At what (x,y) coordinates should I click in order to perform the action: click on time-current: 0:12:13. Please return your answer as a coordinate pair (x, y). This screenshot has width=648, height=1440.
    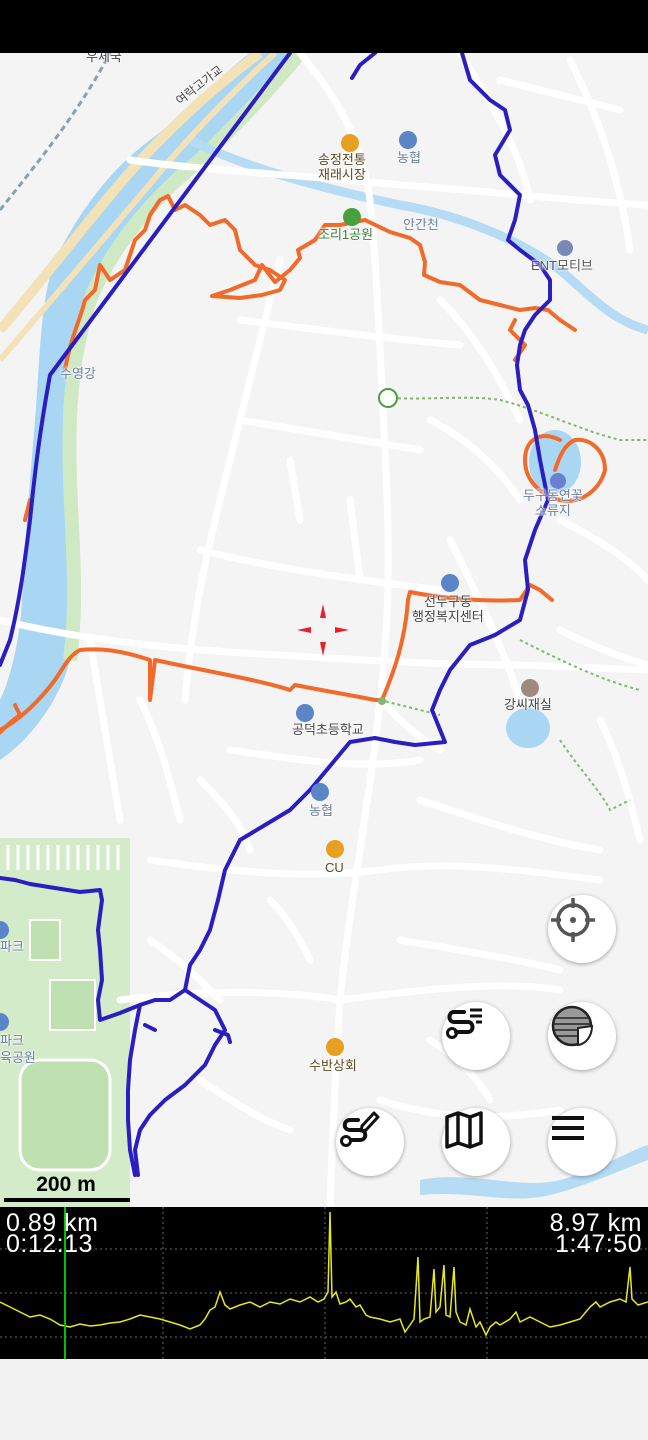
    Looking at the image, I should click on (49, 1244).